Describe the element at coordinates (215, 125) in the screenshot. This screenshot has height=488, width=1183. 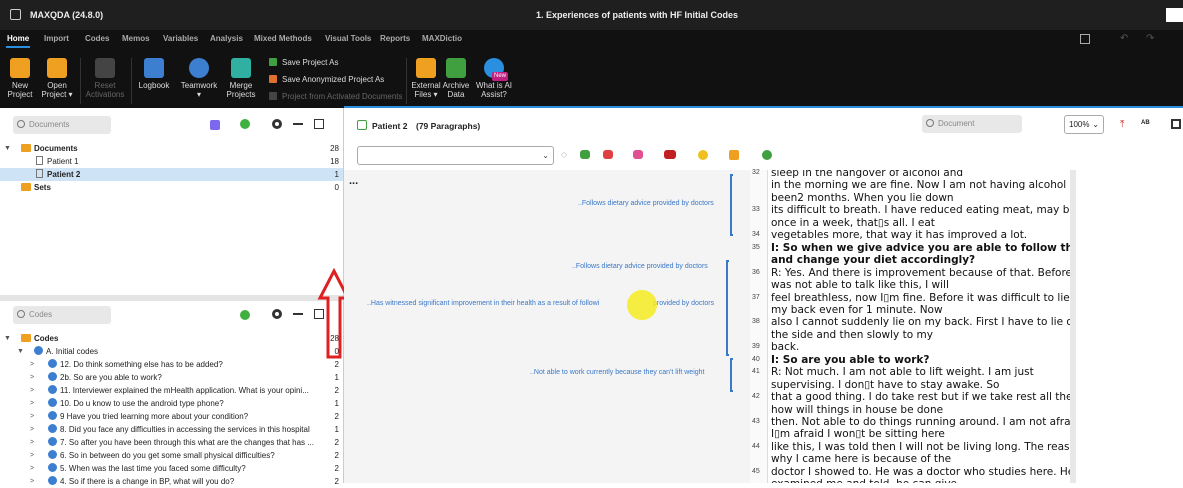
I see `activate-documents-icon` at that location.